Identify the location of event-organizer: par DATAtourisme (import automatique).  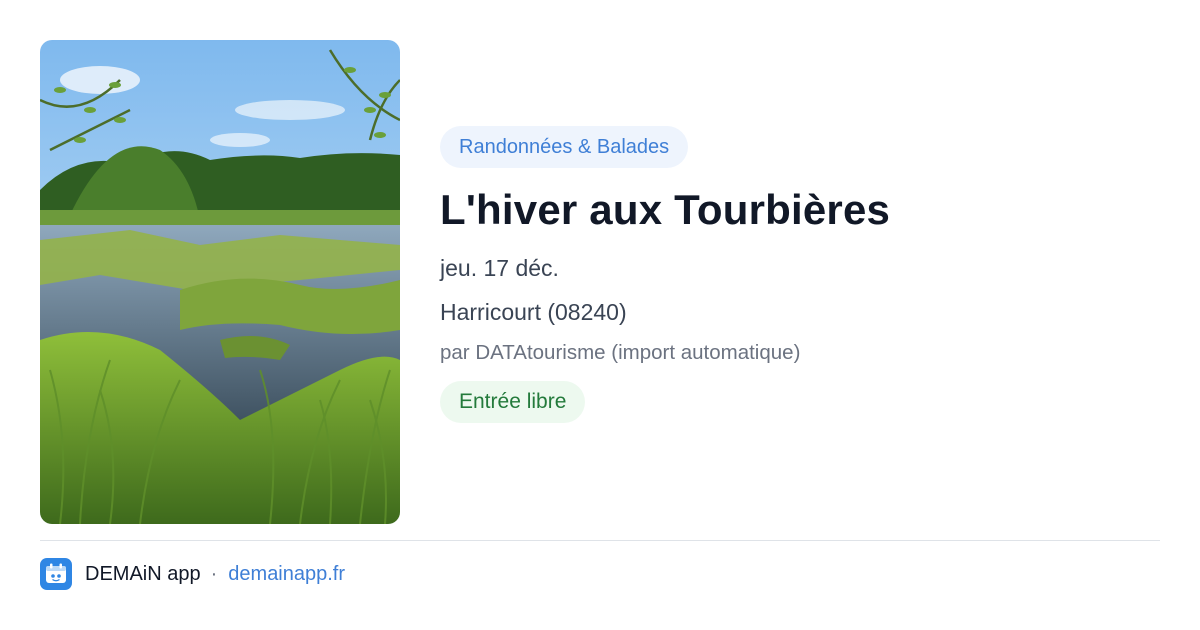
(620, 352).